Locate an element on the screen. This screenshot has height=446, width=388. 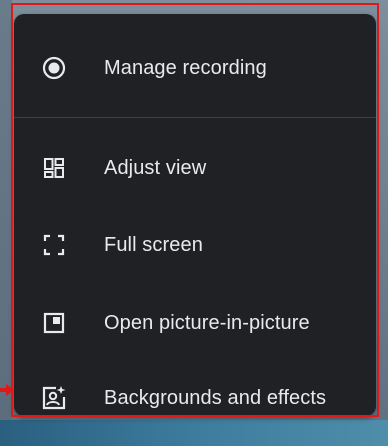
grid-layout-icon is located at coordinates (54, 168).